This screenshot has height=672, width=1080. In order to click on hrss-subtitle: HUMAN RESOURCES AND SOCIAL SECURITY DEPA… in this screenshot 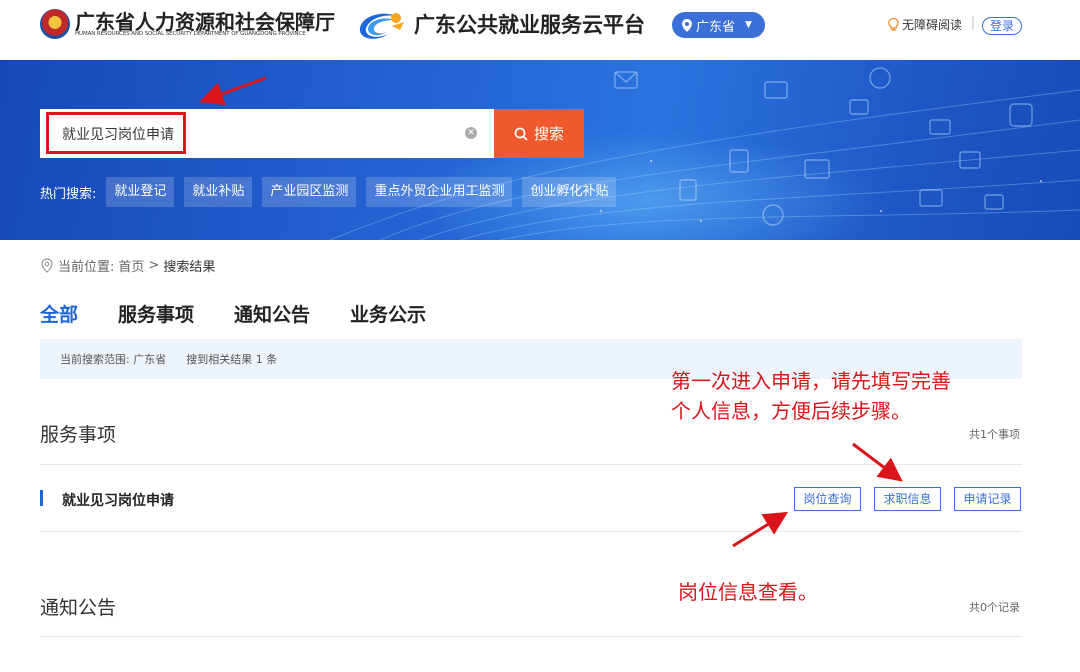, I will do `click(190, 34)`.